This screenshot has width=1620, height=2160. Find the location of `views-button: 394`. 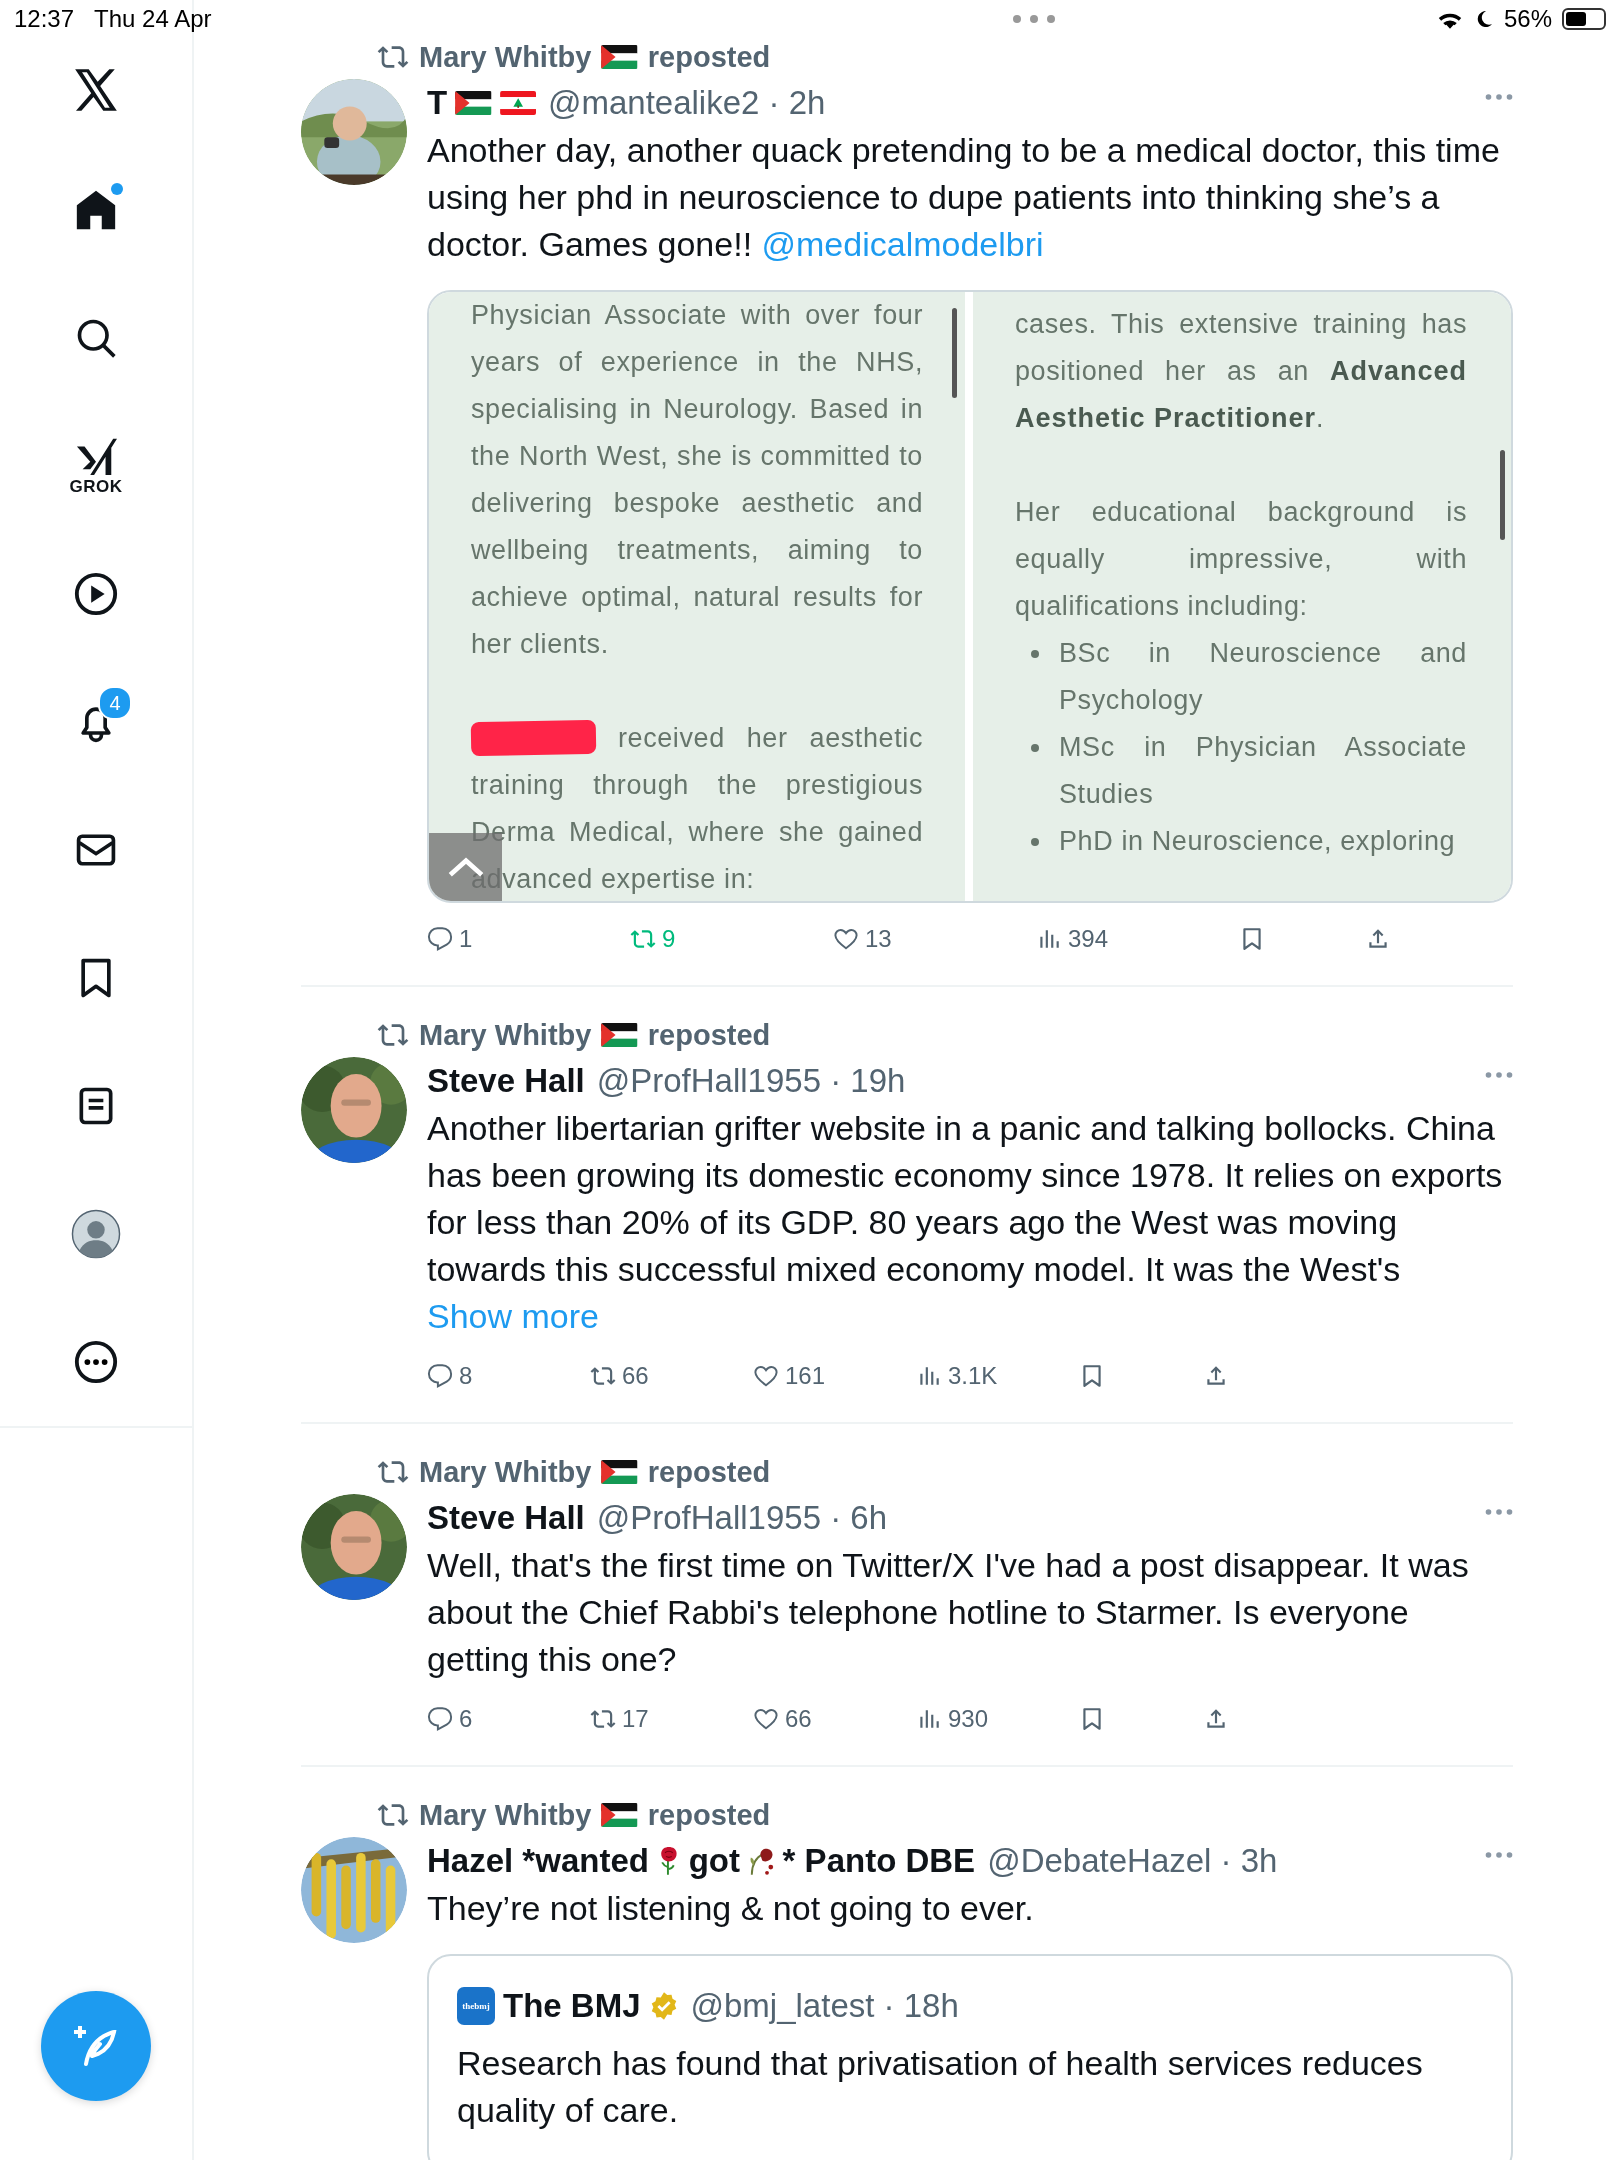

views-button: 394 is located at coordinates (1137, 939).